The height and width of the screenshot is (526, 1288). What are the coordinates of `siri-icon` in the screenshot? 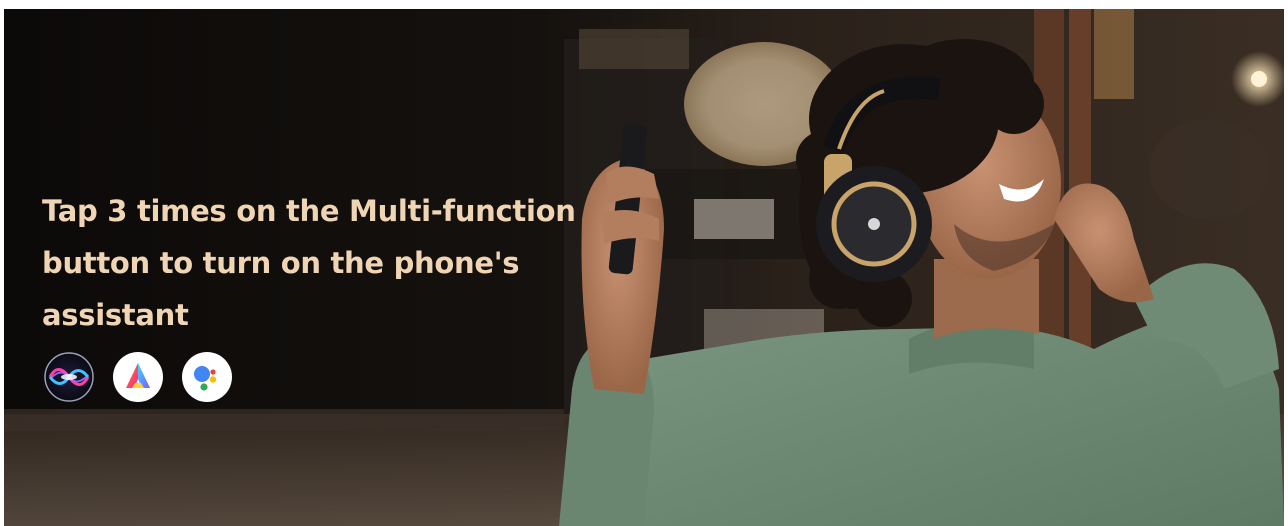 It's located at (69, 377).